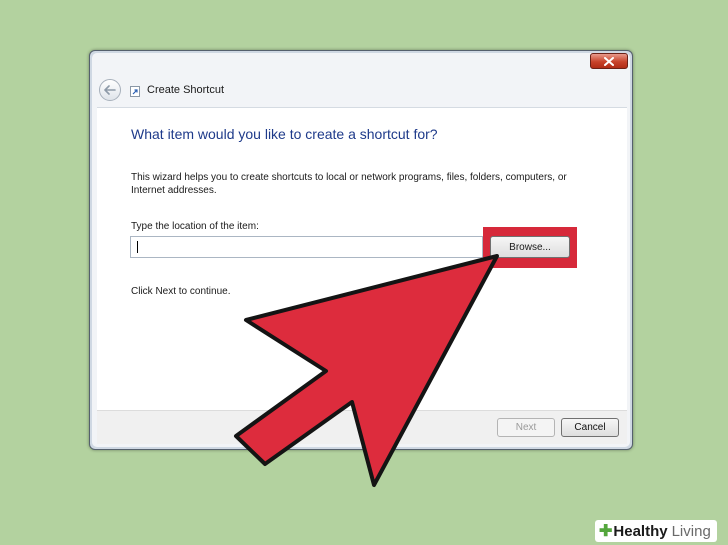 This screenshot has width=728, height=545. Describe the element at coordinates (590, 427) in the screenshot. I see `cancel-button: Cancel` at that location.